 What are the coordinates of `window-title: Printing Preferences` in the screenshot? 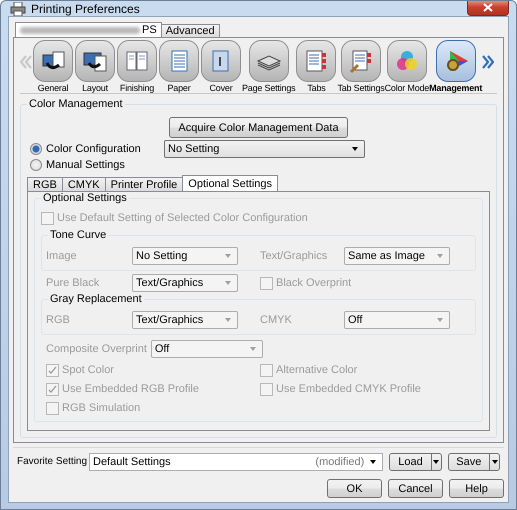 It's located at (86, 9).